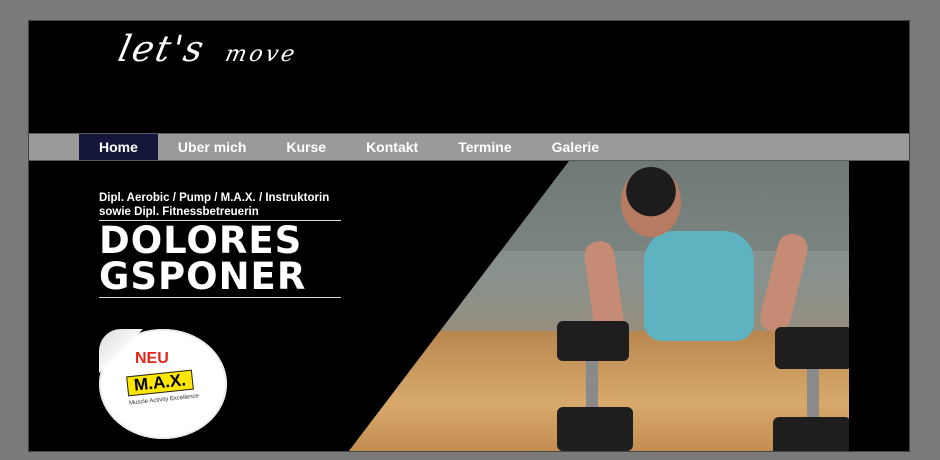  Describe the element at coordinates (484, 147) in the screenshot. I see `nav-item-termine: Termine` at that location.